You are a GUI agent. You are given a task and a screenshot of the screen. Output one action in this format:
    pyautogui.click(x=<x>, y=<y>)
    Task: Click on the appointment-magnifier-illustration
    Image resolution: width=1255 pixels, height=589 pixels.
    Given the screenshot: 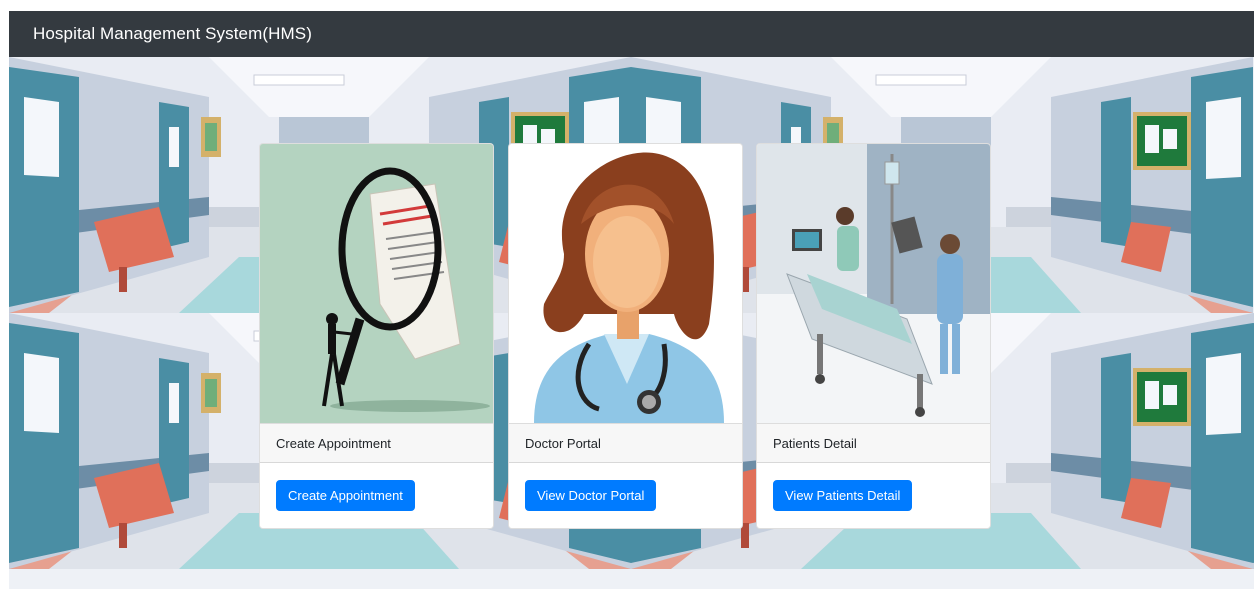 What is the action you would take?
    pyautogui.click(x=376, y=283)
    